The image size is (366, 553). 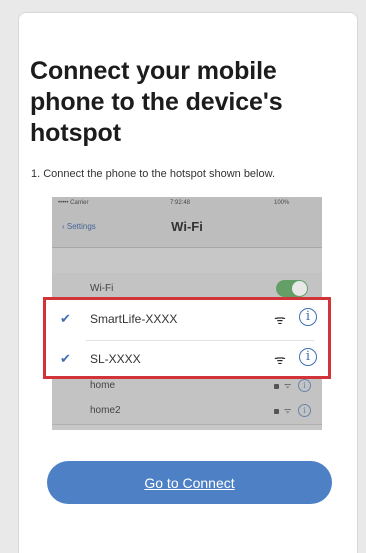 I want to click on network-name: SL-XXXX, so click(x=115, y=359).